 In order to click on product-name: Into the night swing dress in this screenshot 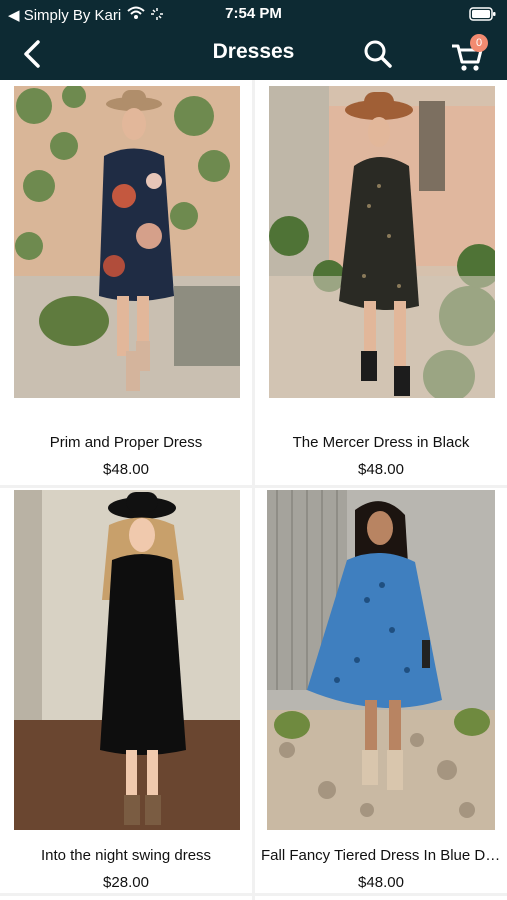, I will do `click(126, 855)`.